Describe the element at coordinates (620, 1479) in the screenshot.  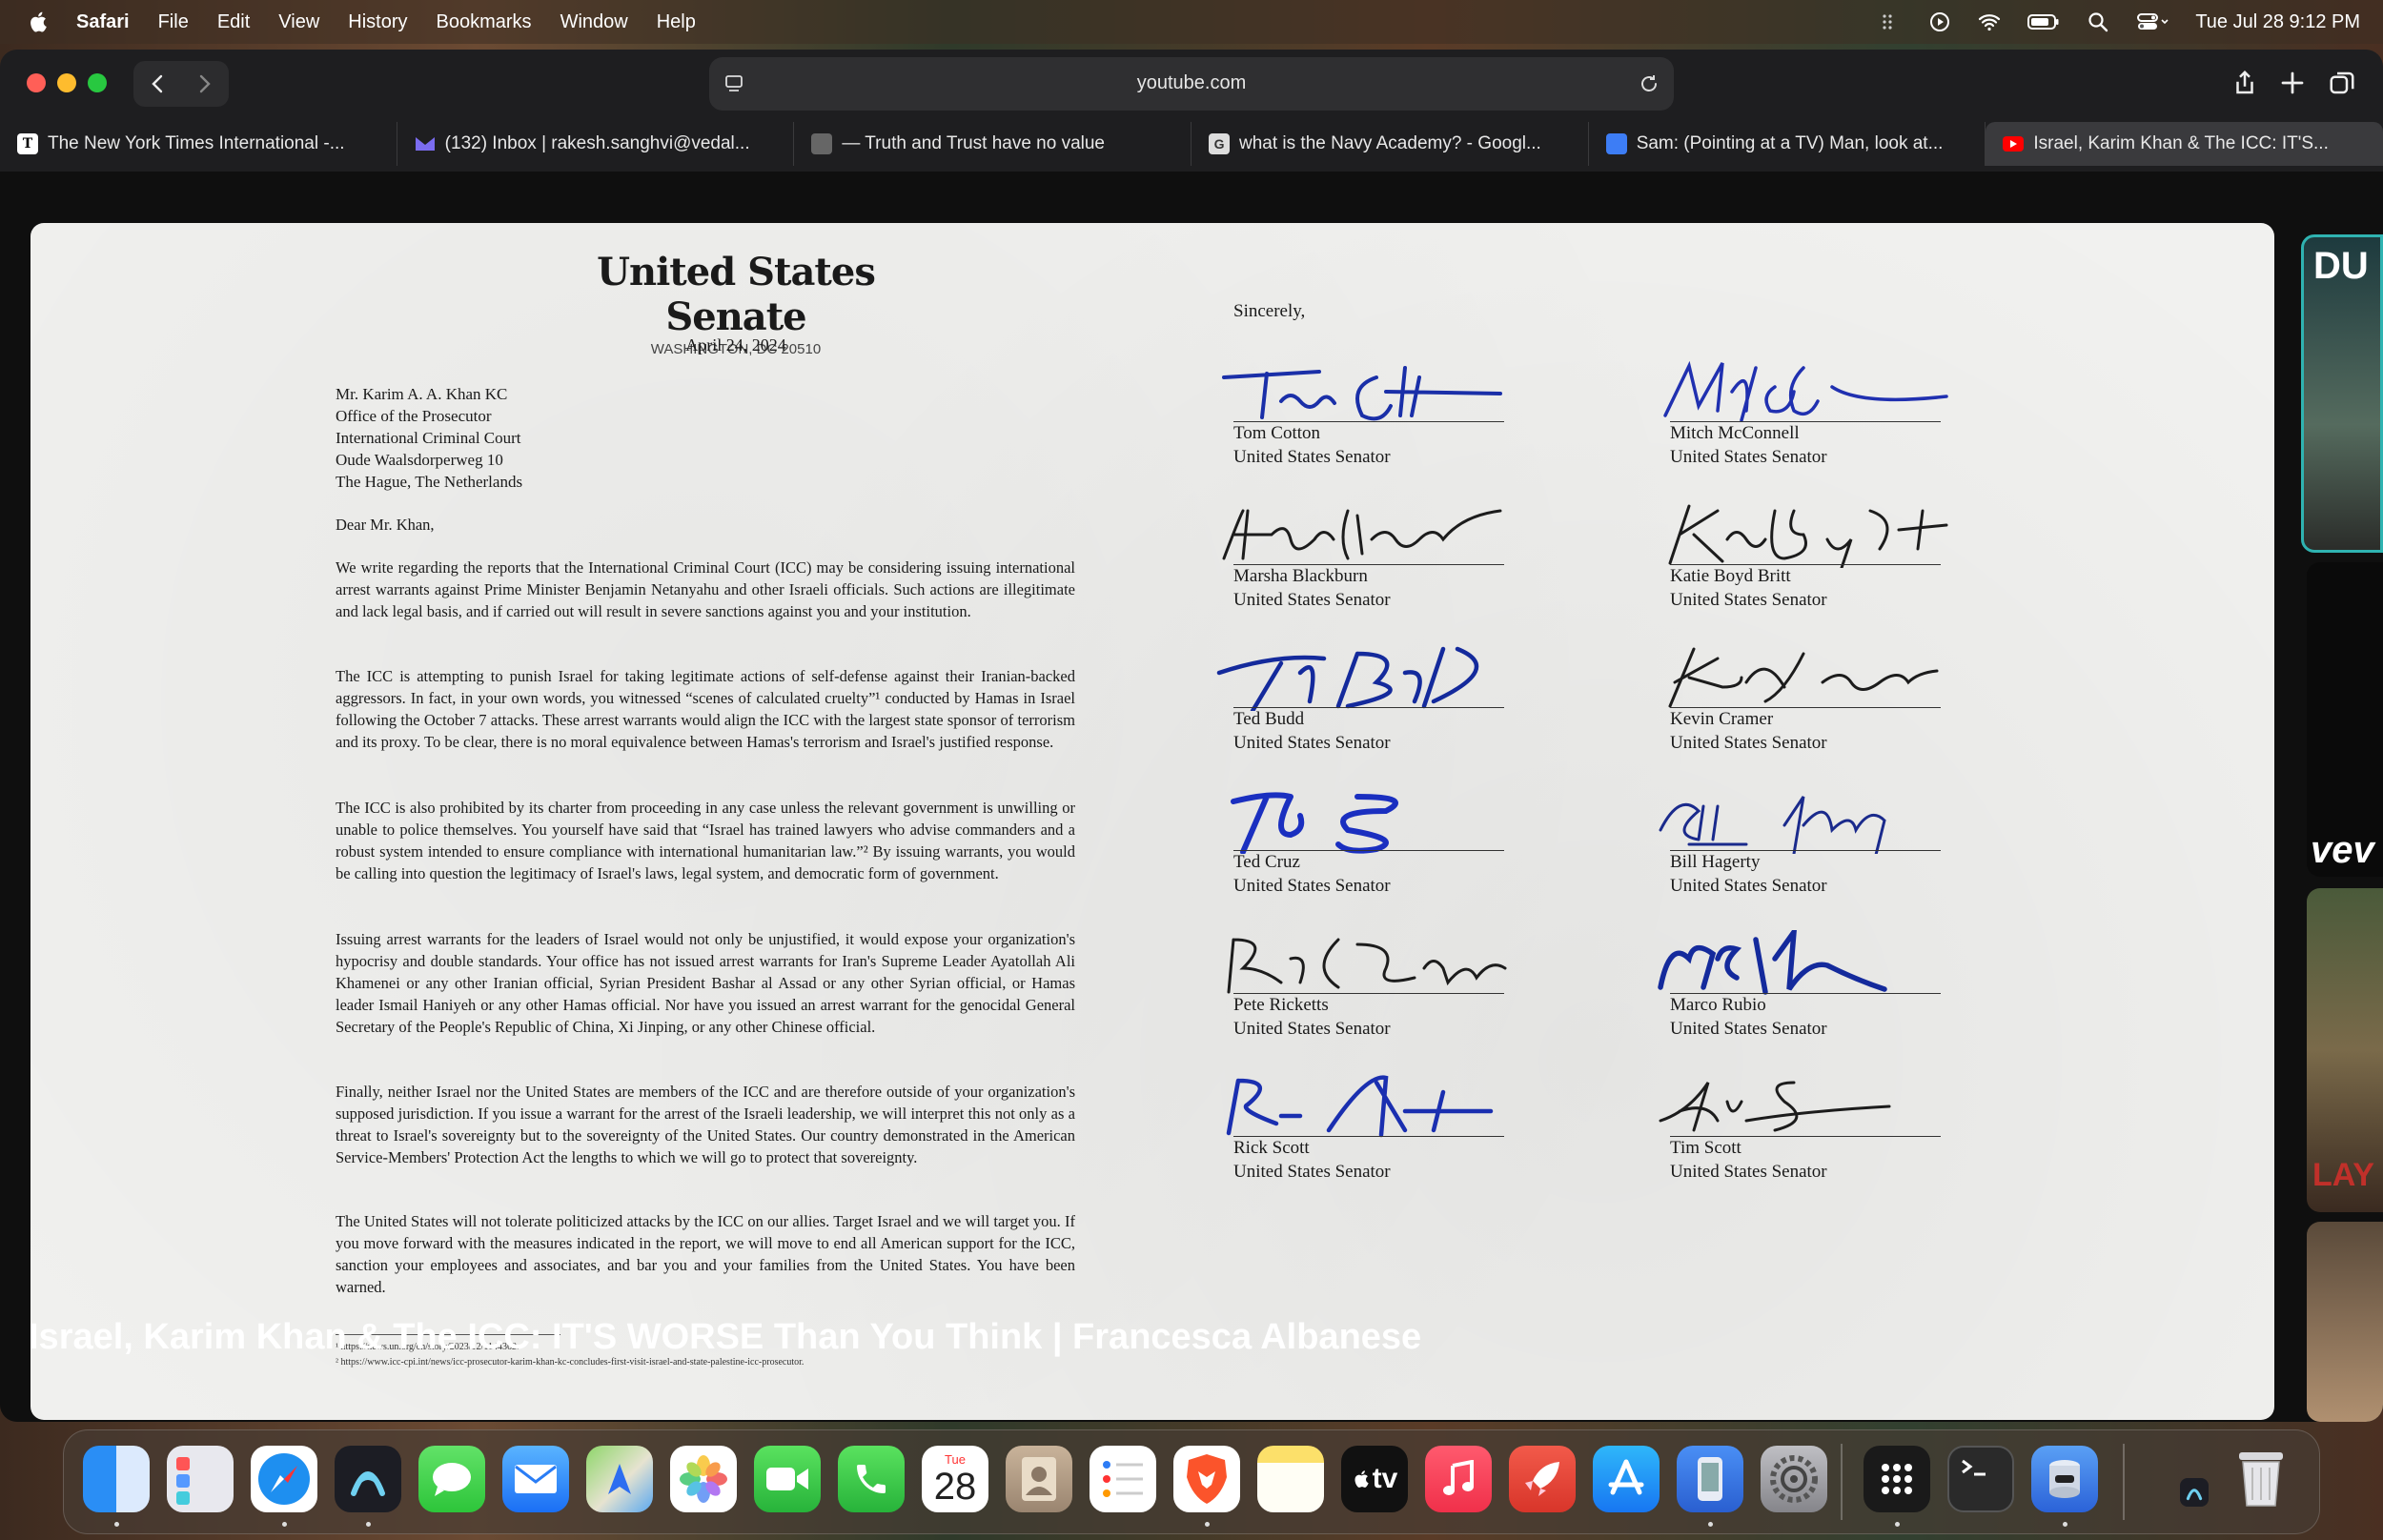
I see `maps-icon` at that location.